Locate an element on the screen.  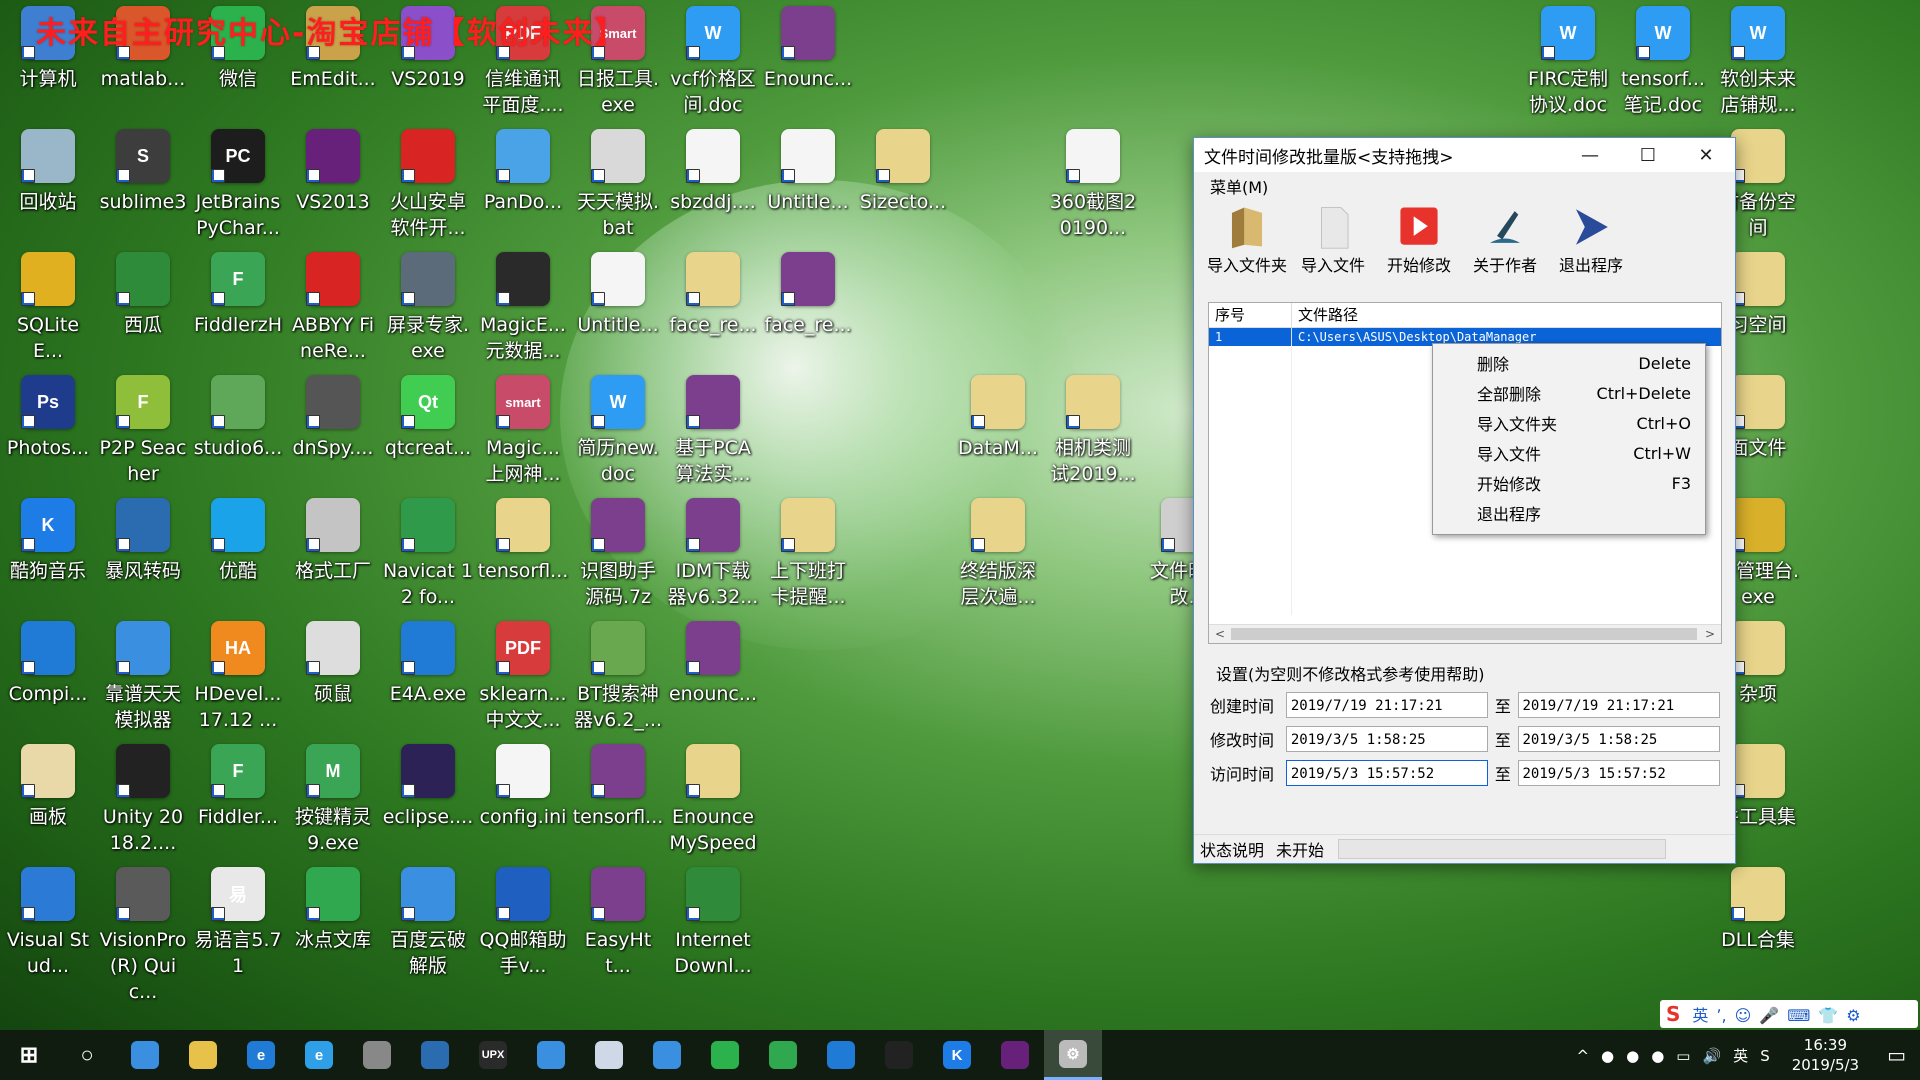
desktop-icon: 画板 is located at coordinates (48, 803).